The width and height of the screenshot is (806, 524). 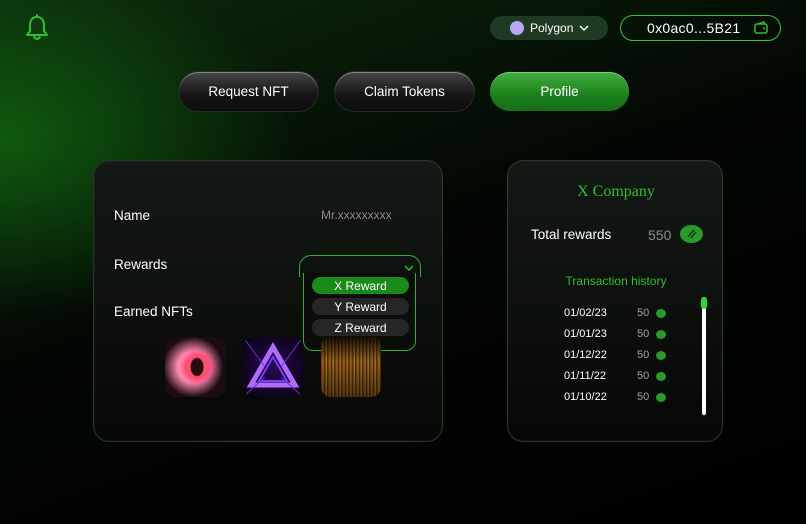 I want to click on total-rewards-label: Total rewards, so click(x=571, y=234).